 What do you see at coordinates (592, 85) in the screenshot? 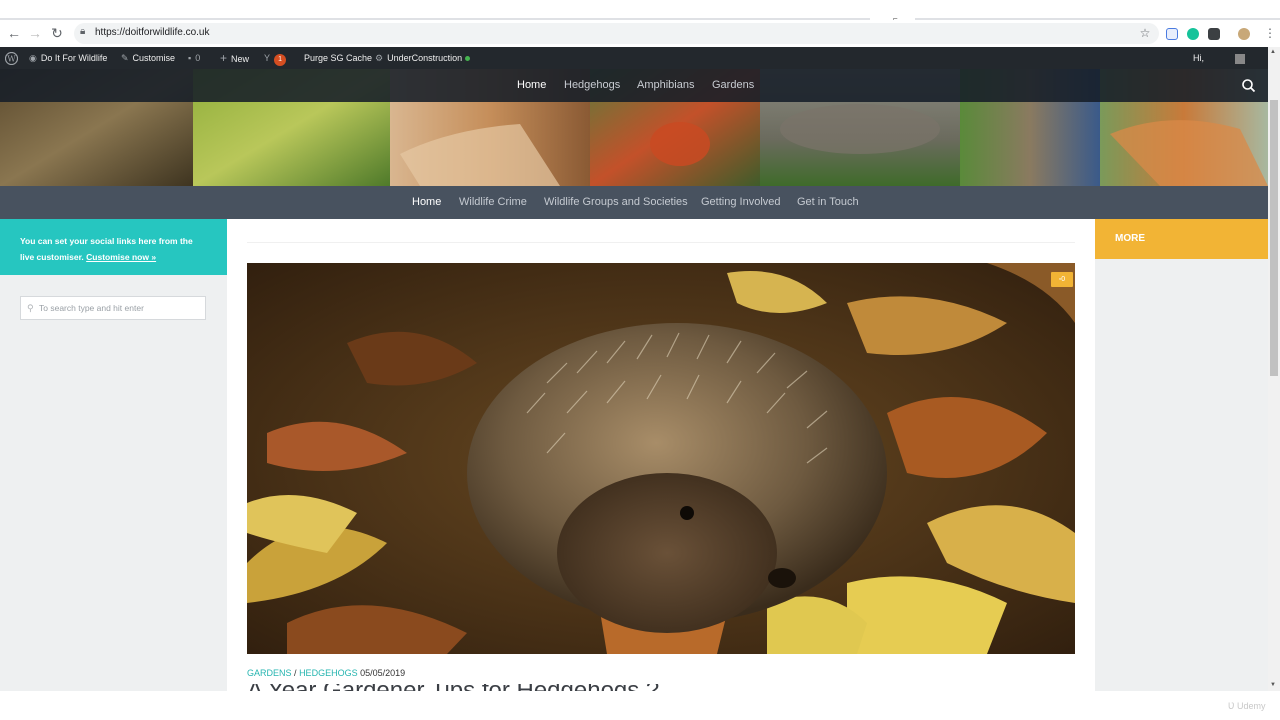
I see `topnav-item-hedgehogs: Hedgehogs` at bounding box center [592, 85].